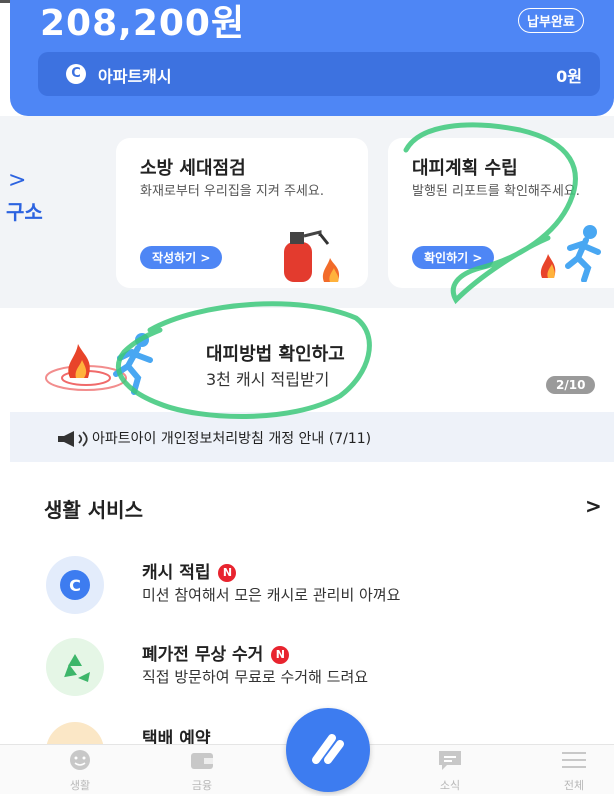  Describe the element at coordinates (24, 212) in the screenshot. I see `prev-card-fragment: 구소` at that location.